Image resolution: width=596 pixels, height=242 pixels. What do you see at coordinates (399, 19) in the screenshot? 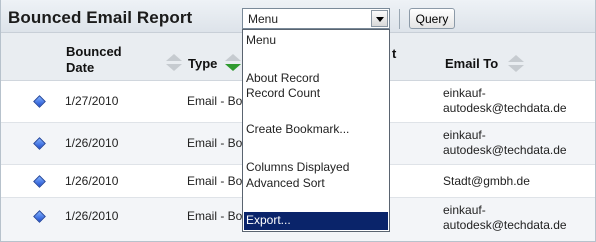
I see `toolbar-divider` at bounding box center [399, 19].